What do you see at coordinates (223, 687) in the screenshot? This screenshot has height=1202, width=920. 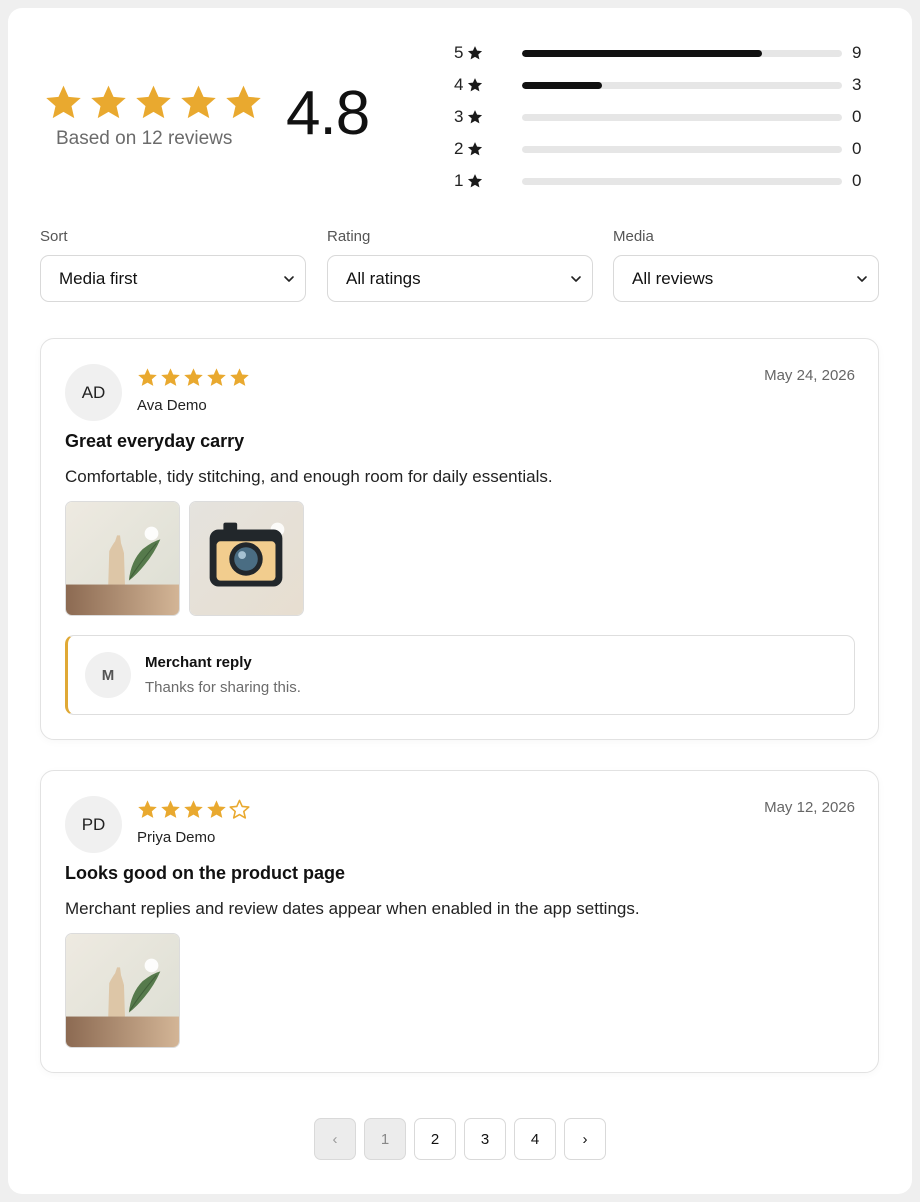 I see `merchant-reply-text: Thanks for sharing this.` at bounding box center [223, 687].